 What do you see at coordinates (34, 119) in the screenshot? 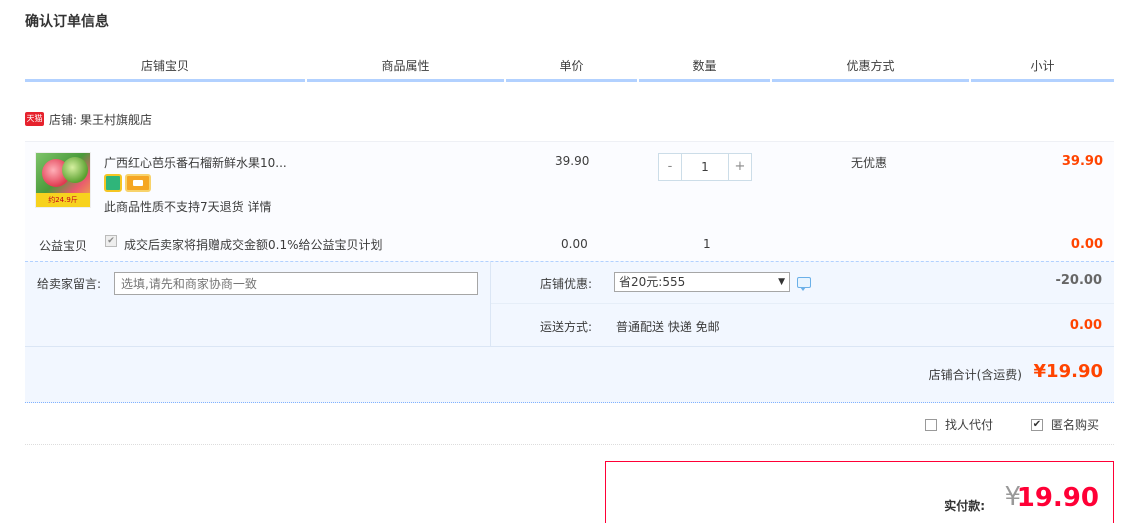
I see `tmall-icon: 天猫` at bounding box center [34, 119].